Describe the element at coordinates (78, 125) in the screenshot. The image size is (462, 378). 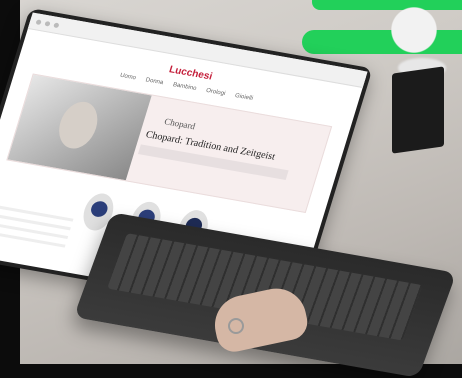
I see `portrait` at that location.